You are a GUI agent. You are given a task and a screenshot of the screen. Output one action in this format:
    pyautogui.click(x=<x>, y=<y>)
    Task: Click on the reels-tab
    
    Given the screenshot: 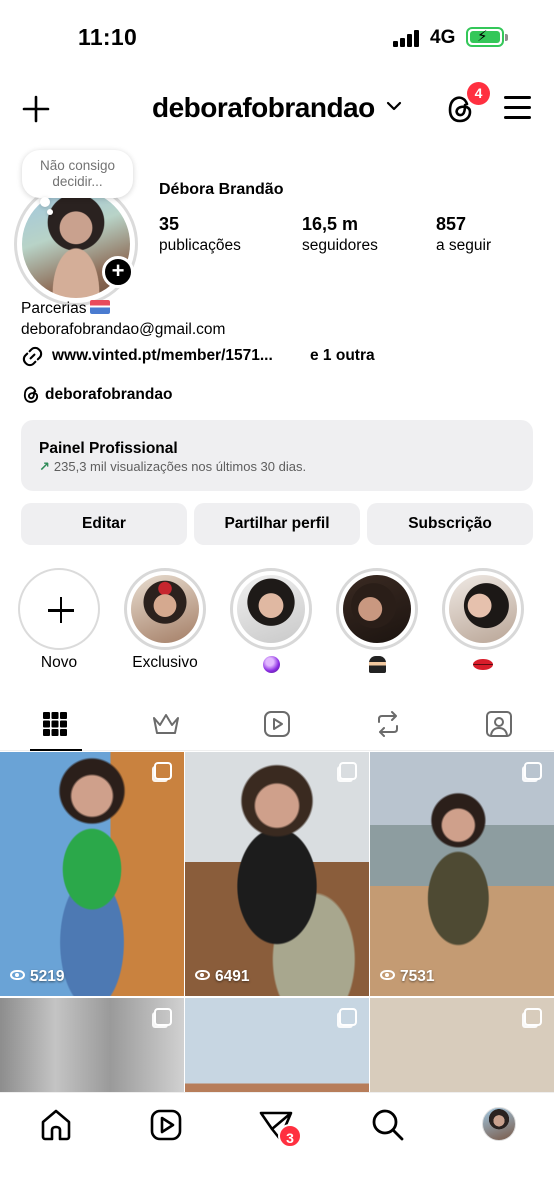 What is the action you would take?
    pyautogui.click(x=277, y=724)
    